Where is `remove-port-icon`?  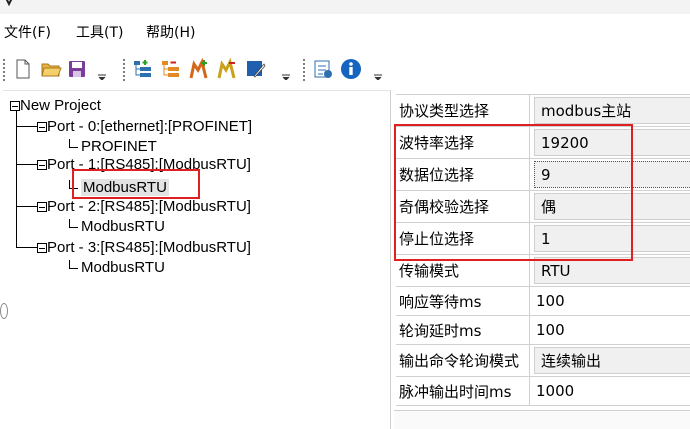 remove-port-icon is located at coordinates (171, 69).